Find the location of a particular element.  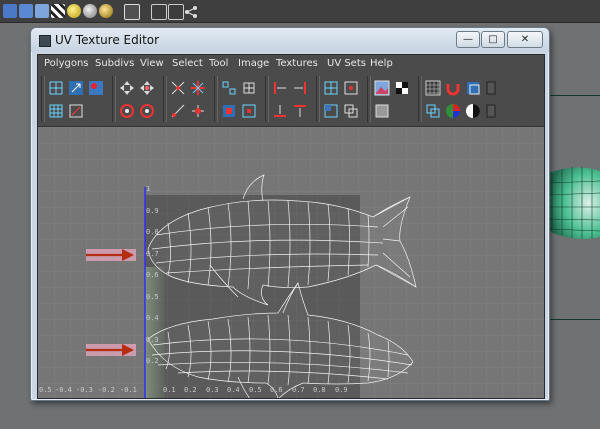

stitch-icon is located at coordinates (178, 111).